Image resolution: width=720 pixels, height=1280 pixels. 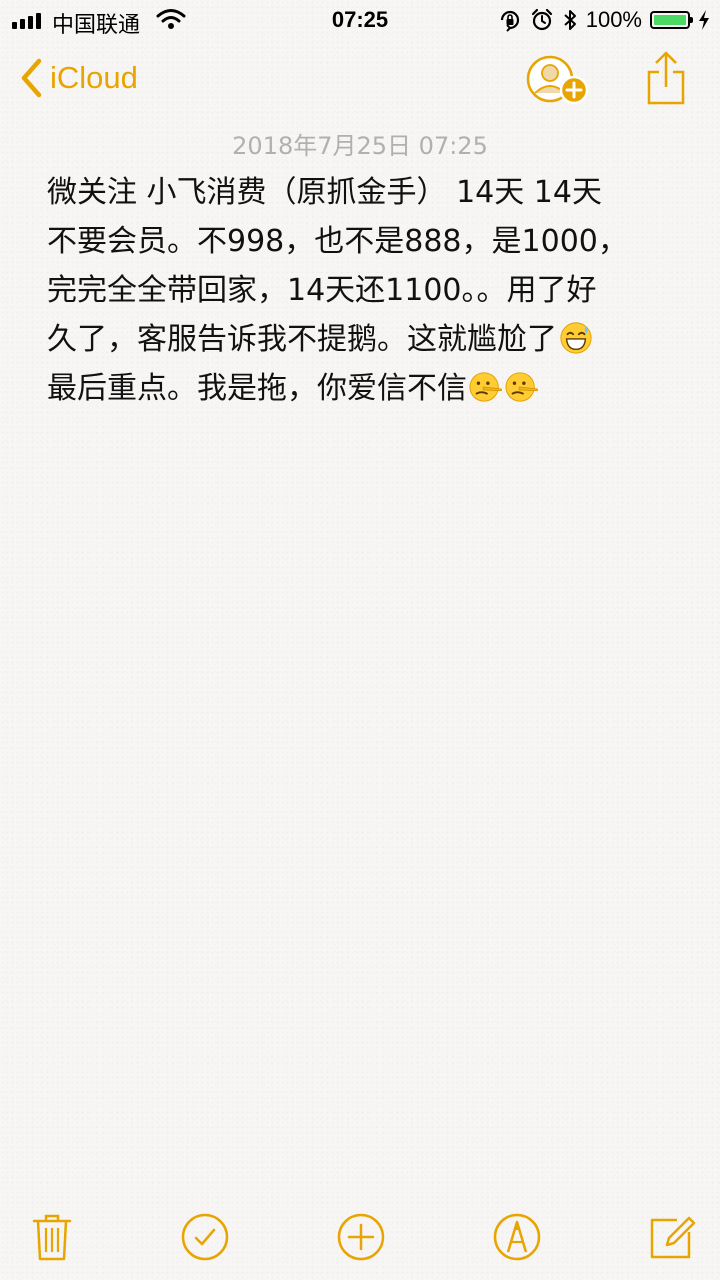 What do you see at coordinates (367, 388) in the screenshot?
I see `note-line: 最后重点。我是拖，你爱信不信` at bounding box center [367, 388].